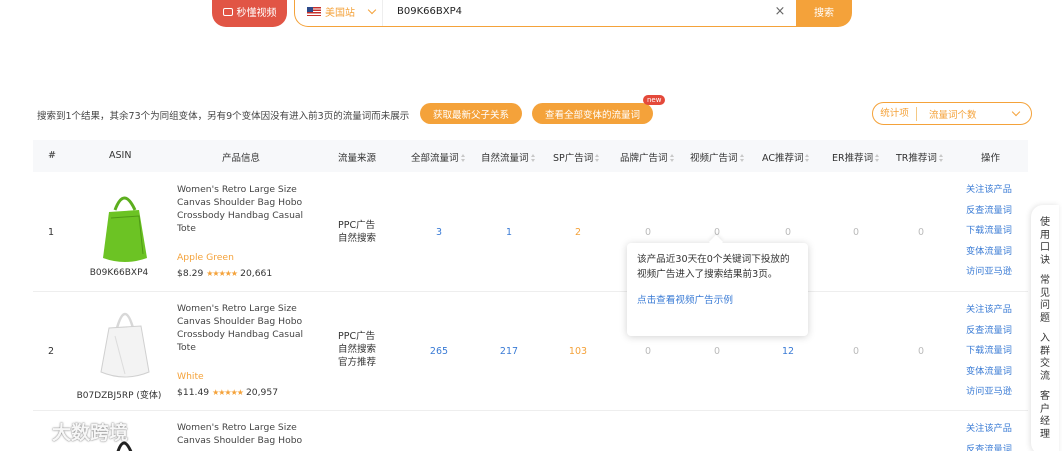 This screenshot has height=451, width=1062. I want to click on product-price-line: $11.49 ★★★★★ 20,957, so click(227, 392).